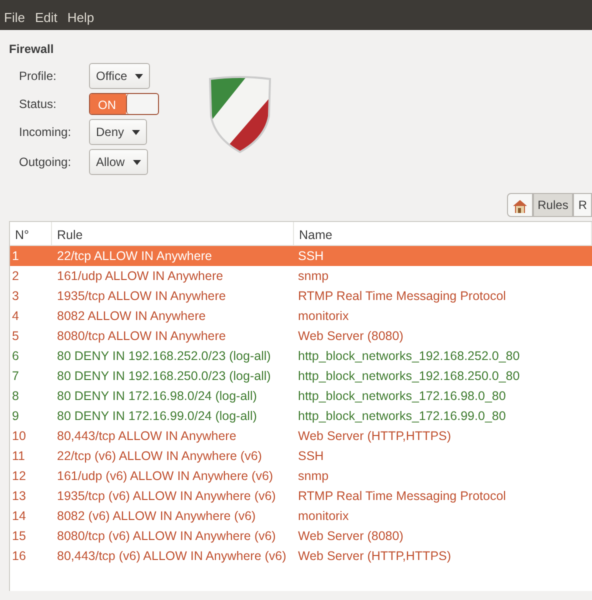  Describe the element at coordinates (46, 17) in the screenshot. I see `menu-item: Edit` at that location.